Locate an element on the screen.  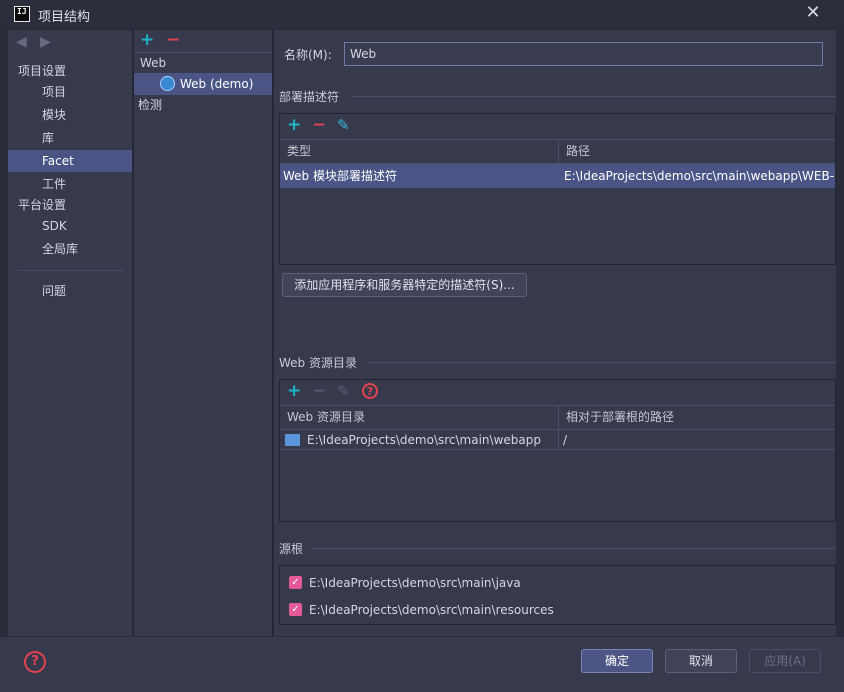
column-header-relative-path: 相对于部署根的路径 is located at coordinates (697, 417).